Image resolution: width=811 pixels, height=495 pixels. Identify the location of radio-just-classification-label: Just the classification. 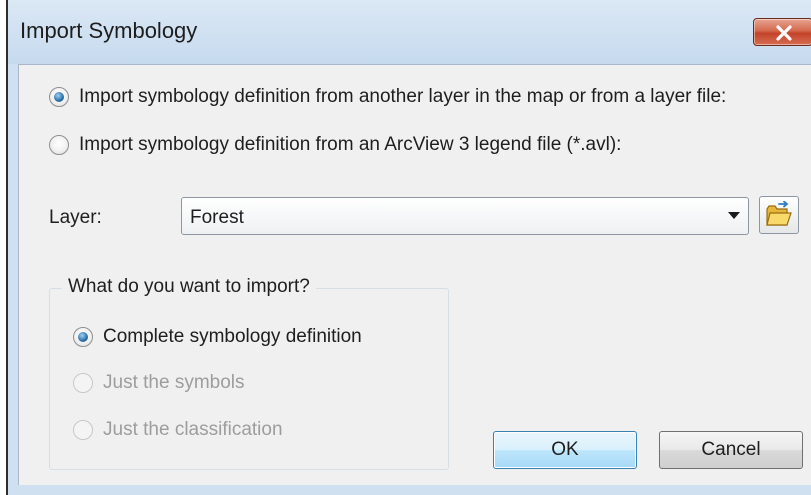
(193, 430).